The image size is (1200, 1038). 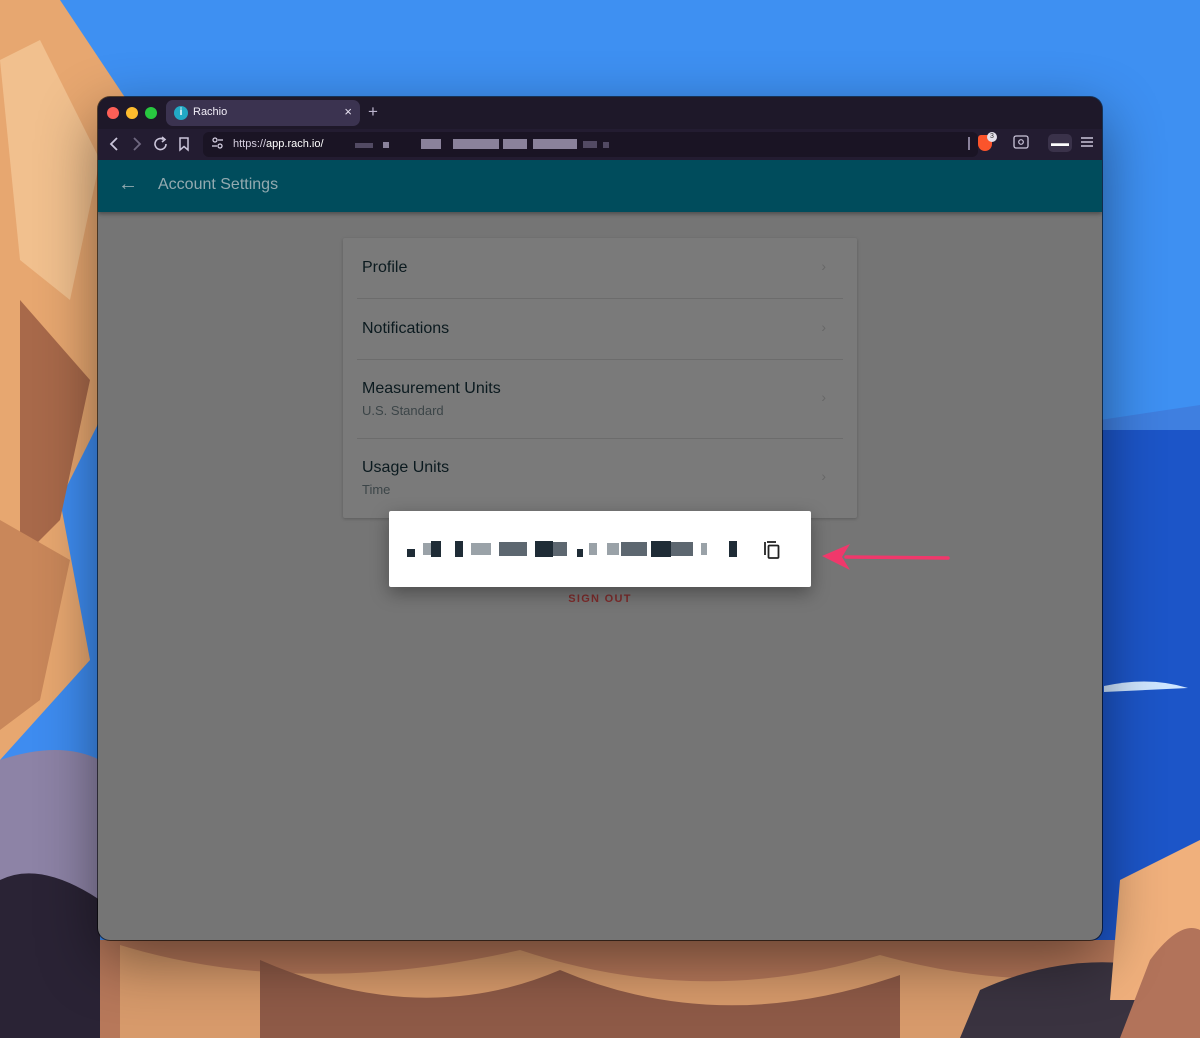 I want to click on rachio-favicon-icon: i, so click(x=181, y=113).